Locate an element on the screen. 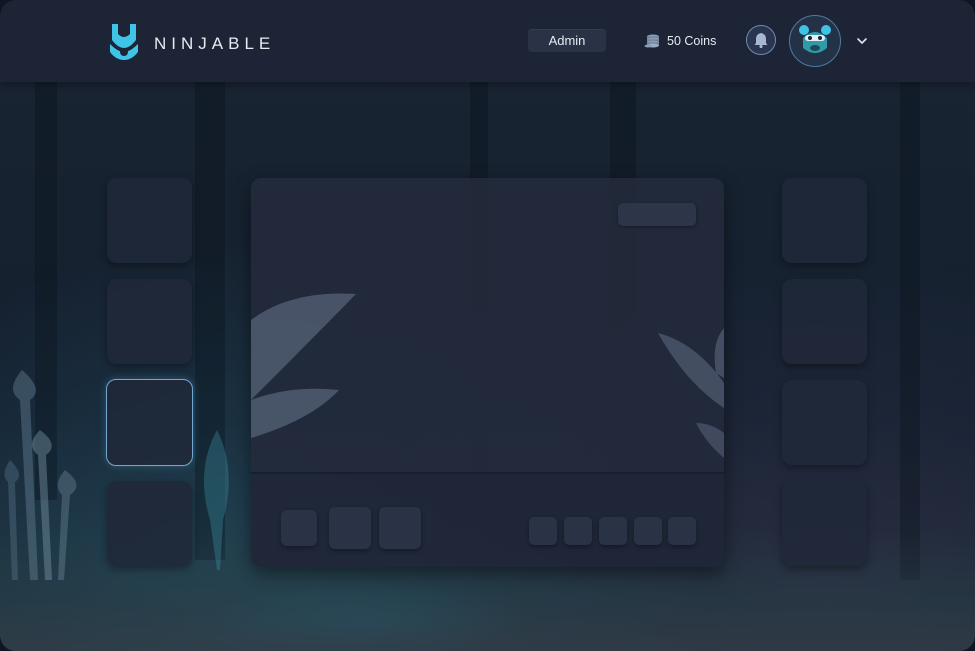 The height and width of the screenshot is (651, 975). background-tree-trunk is located at coordinates (910, 330).